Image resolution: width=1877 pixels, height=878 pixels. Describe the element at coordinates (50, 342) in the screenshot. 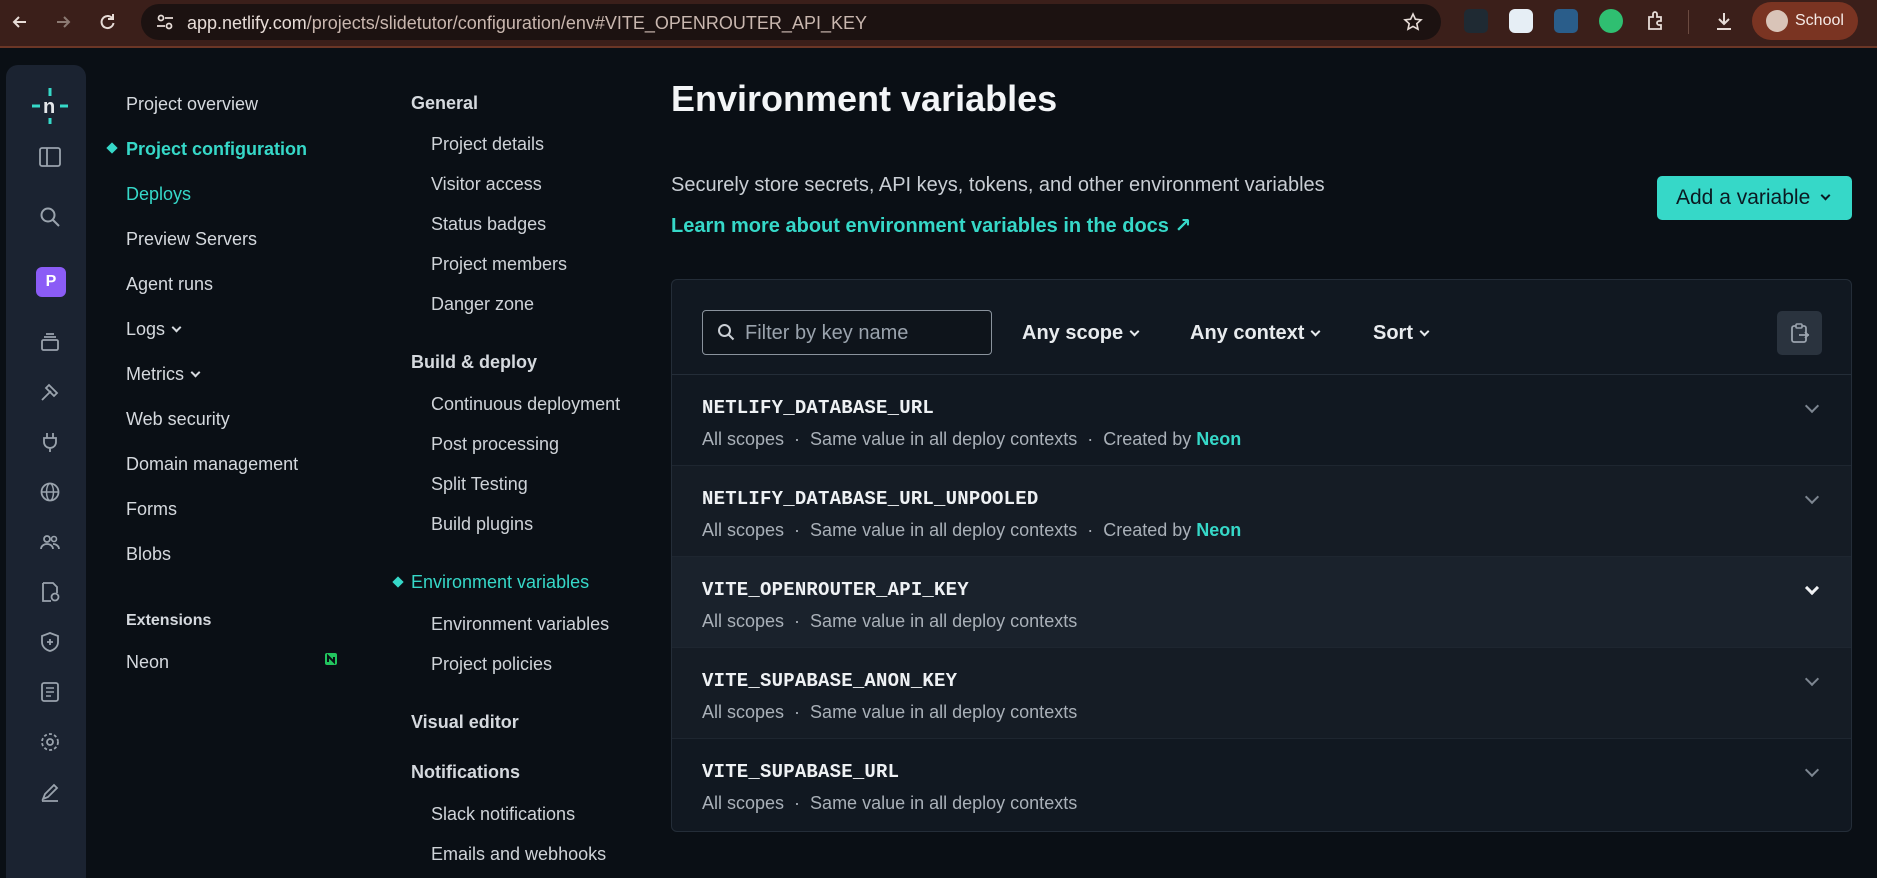

I see `layers-icon` at that location.